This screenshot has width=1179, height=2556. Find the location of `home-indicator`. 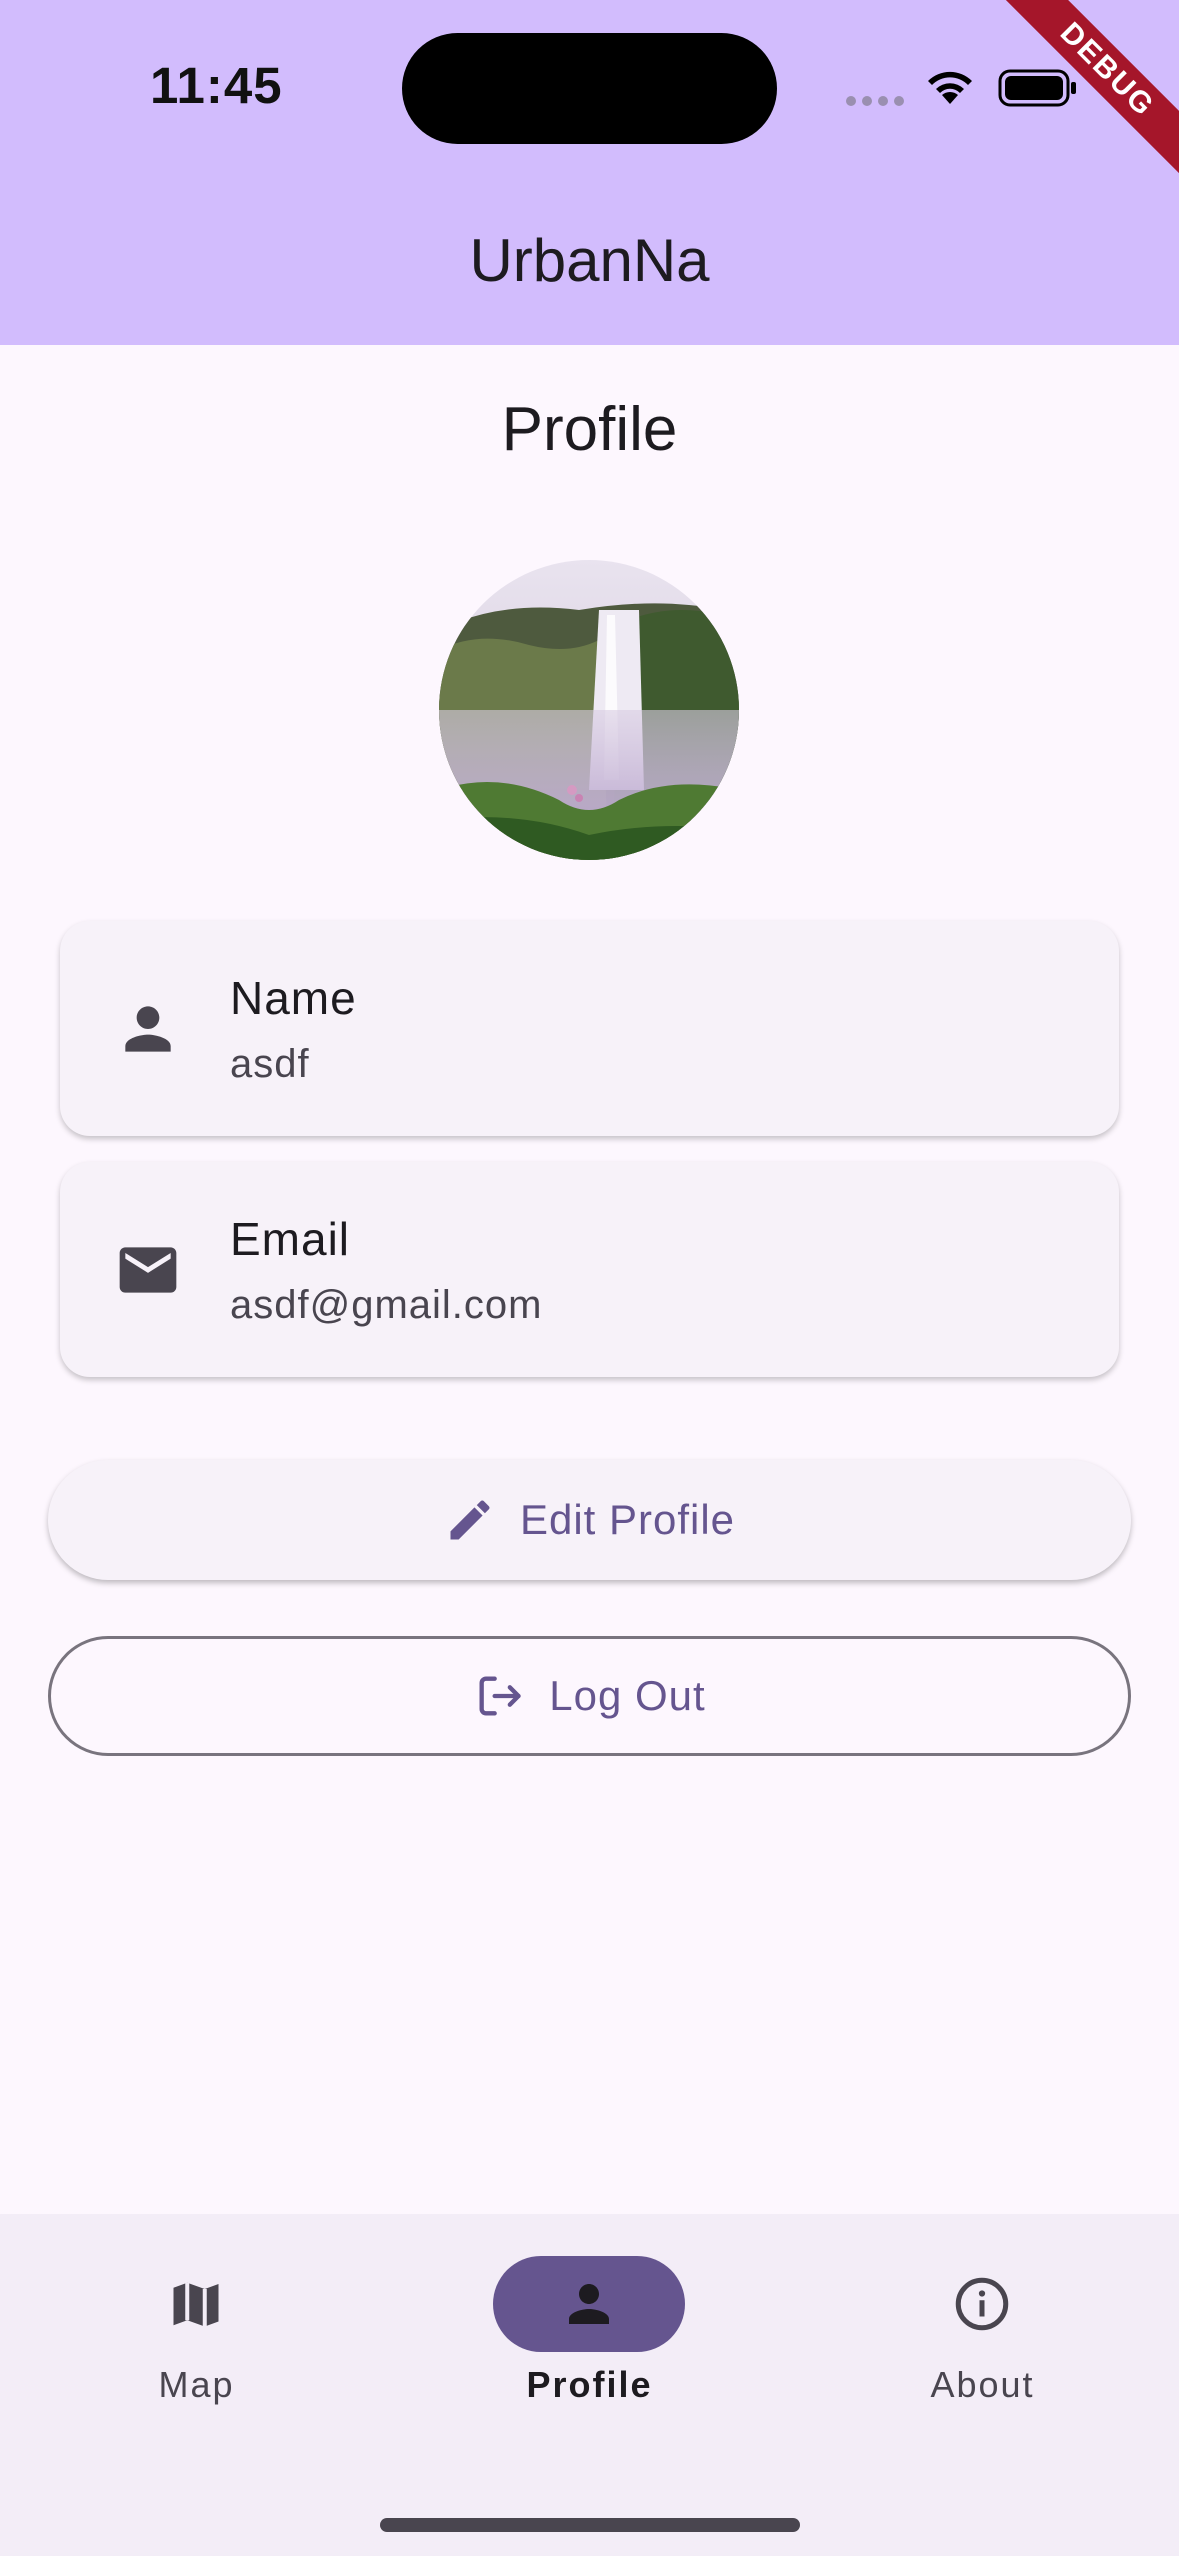

home-indicator is located at coordinates (590, 2525).